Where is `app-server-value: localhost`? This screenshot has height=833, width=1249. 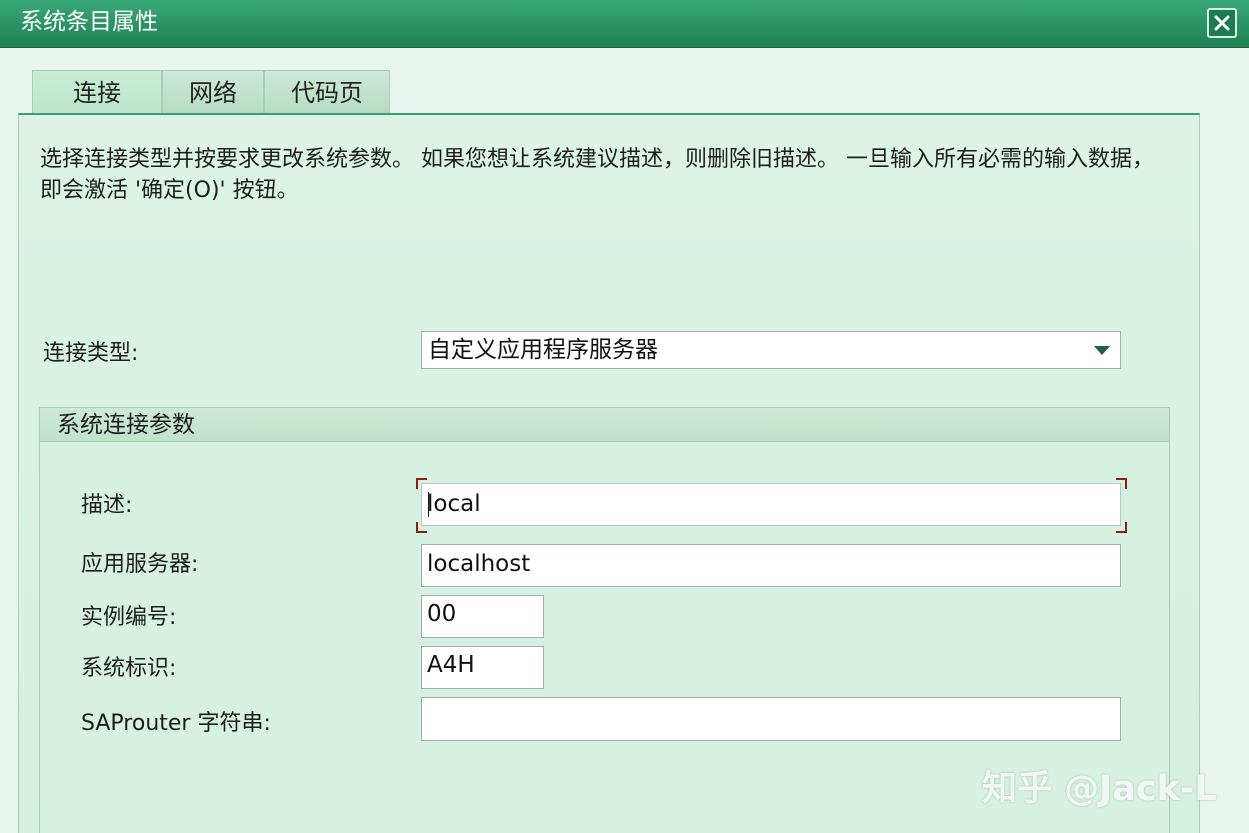
app-server-value: localhost is located at coordinates (479, 564).